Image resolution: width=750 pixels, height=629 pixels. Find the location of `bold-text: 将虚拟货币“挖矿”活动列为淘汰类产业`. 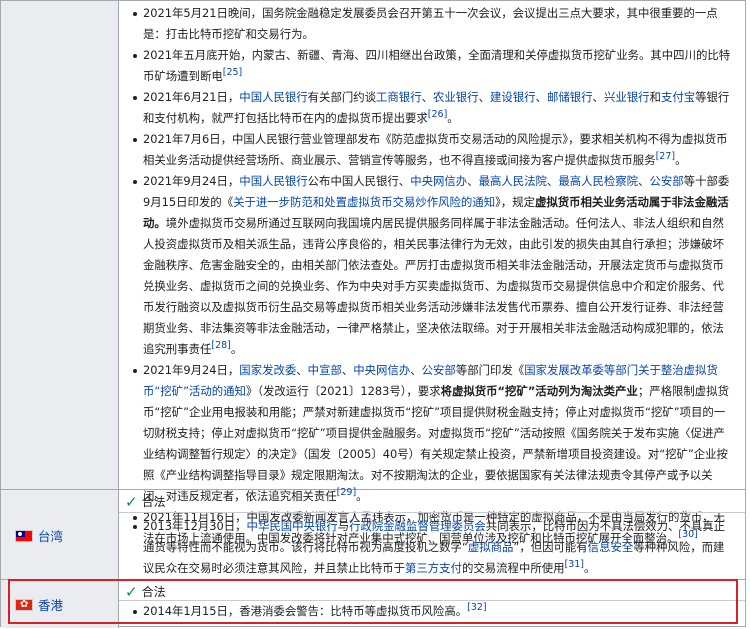

bold-text: 将虚拟货币“挖矿”活动列为淘汰类产业 is located at coordinates (539, 391).